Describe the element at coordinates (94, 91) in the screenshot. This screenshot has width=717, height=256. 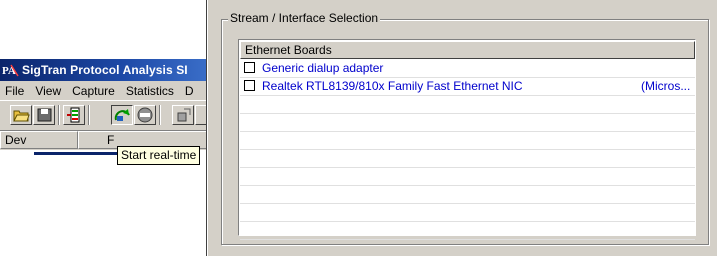
I see `menu-capture: Capture` at that location.